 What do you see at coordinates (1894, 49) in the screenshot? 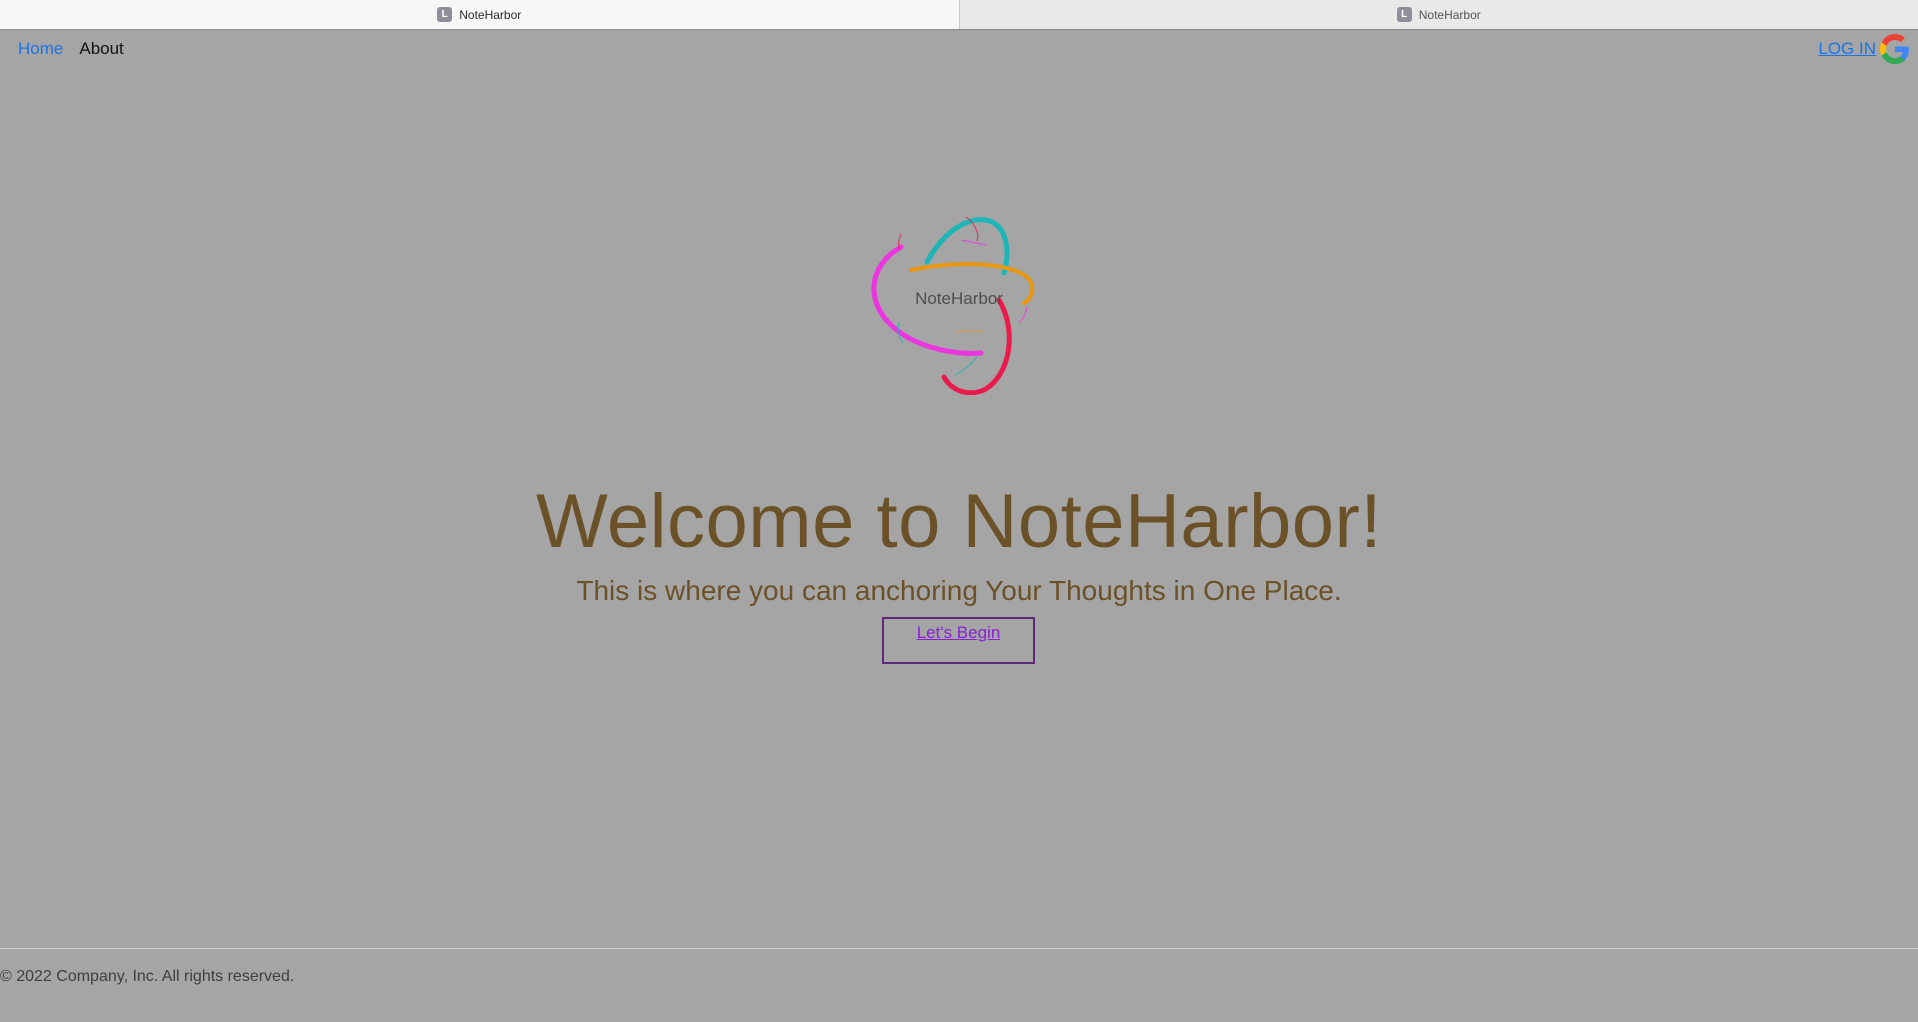
I see `google-icon` at bounding box center [1894, 49].